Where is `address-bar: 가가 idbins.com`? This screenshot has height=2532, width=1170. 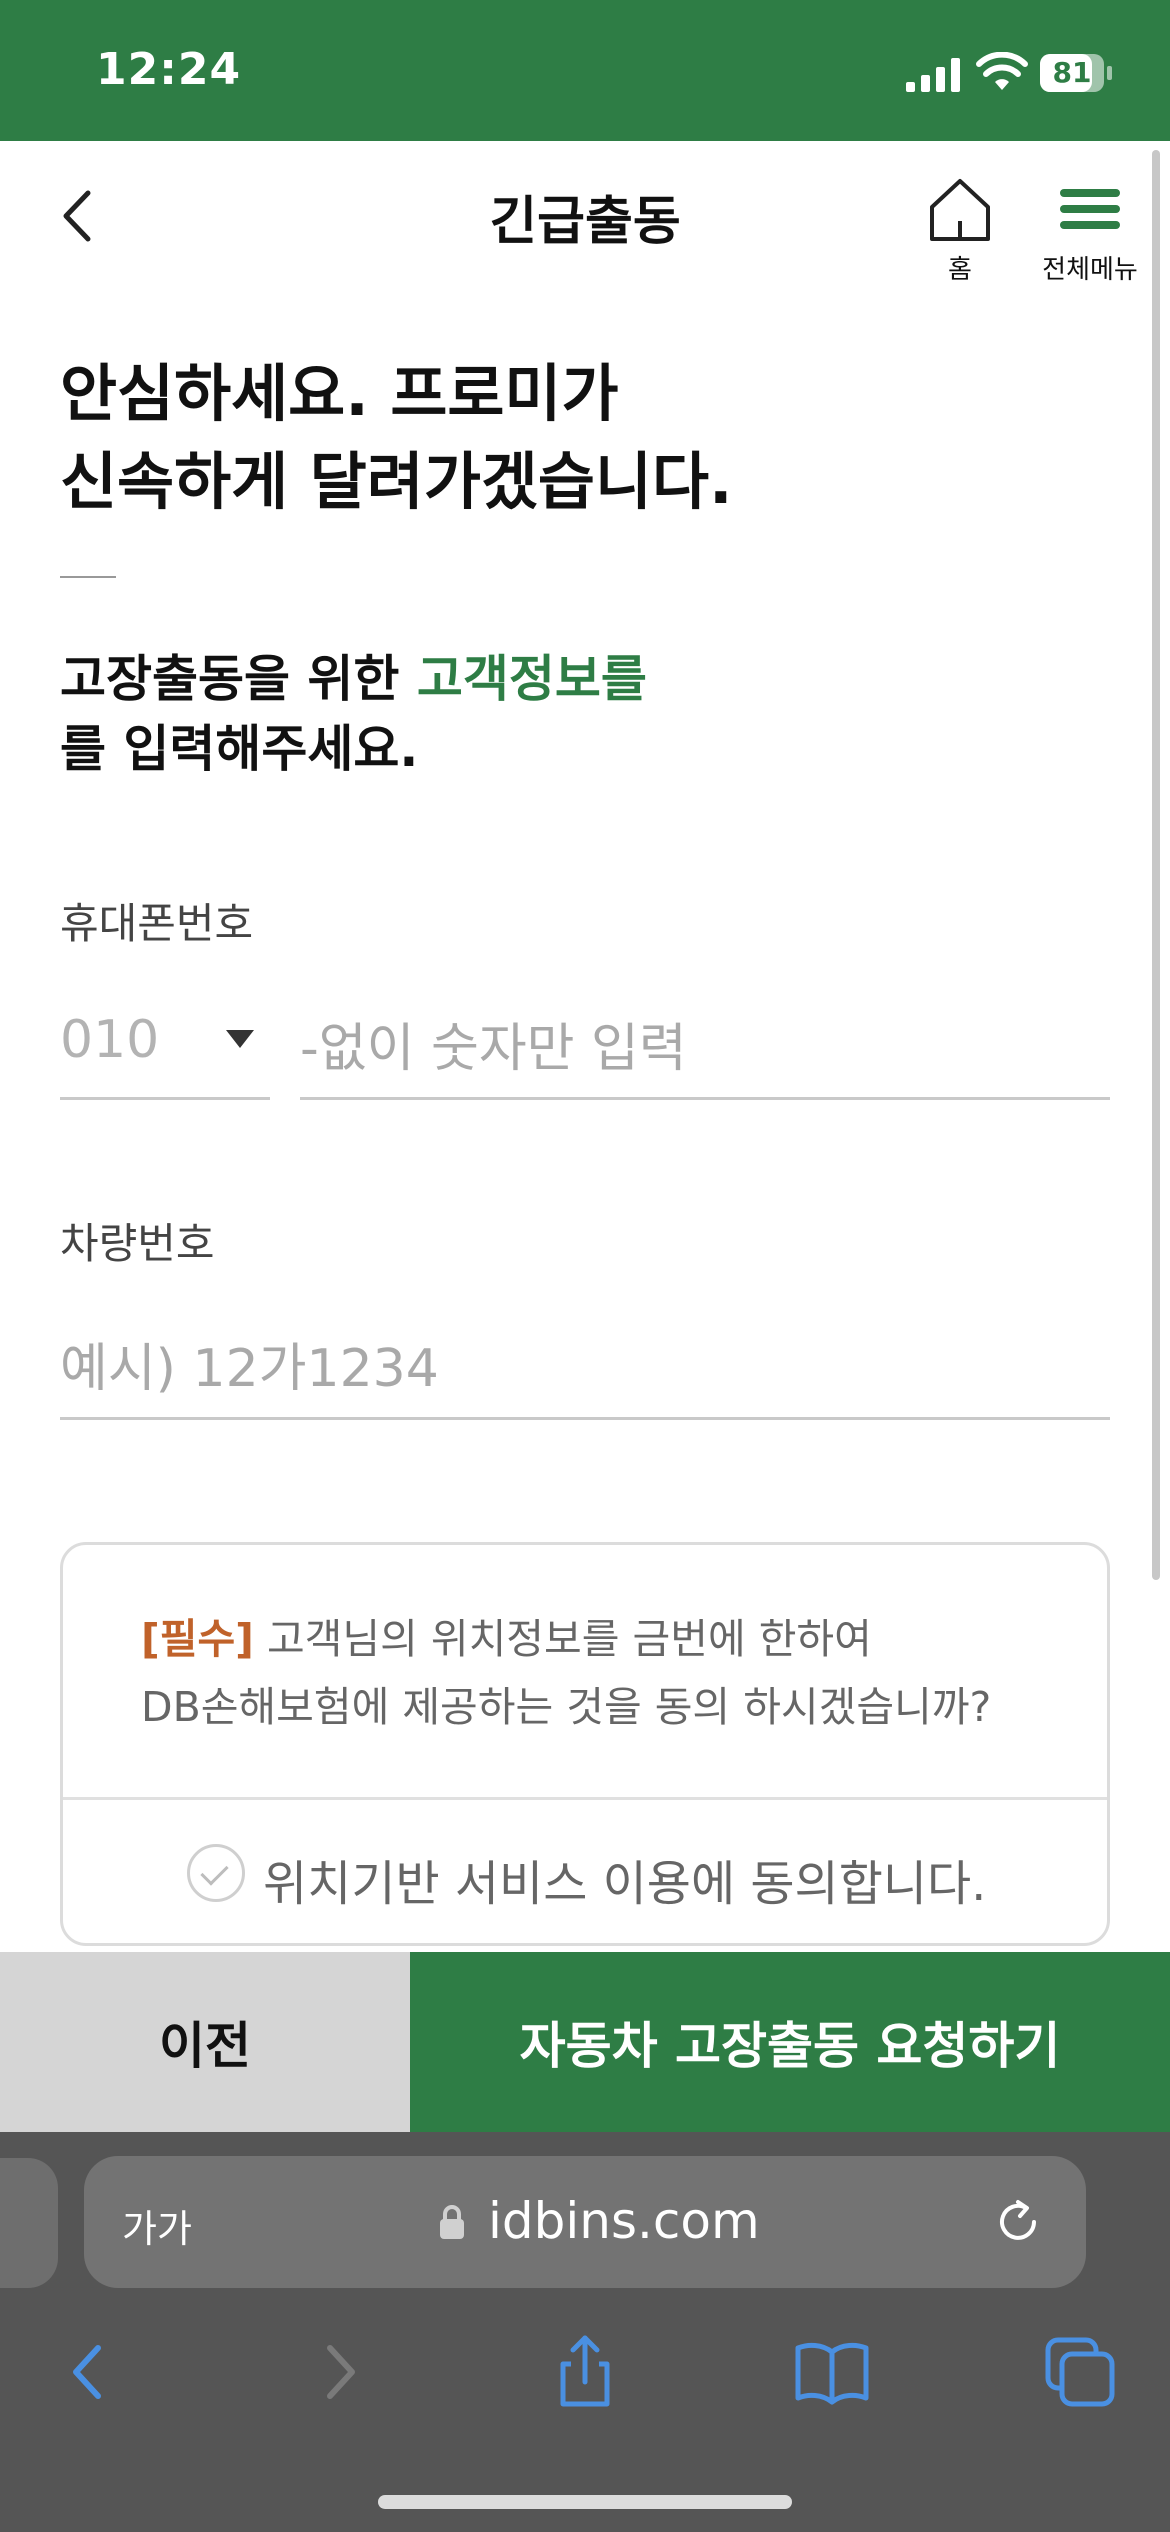
address-bar: 가가 idbins.com is located at coordinates (585, 2222).